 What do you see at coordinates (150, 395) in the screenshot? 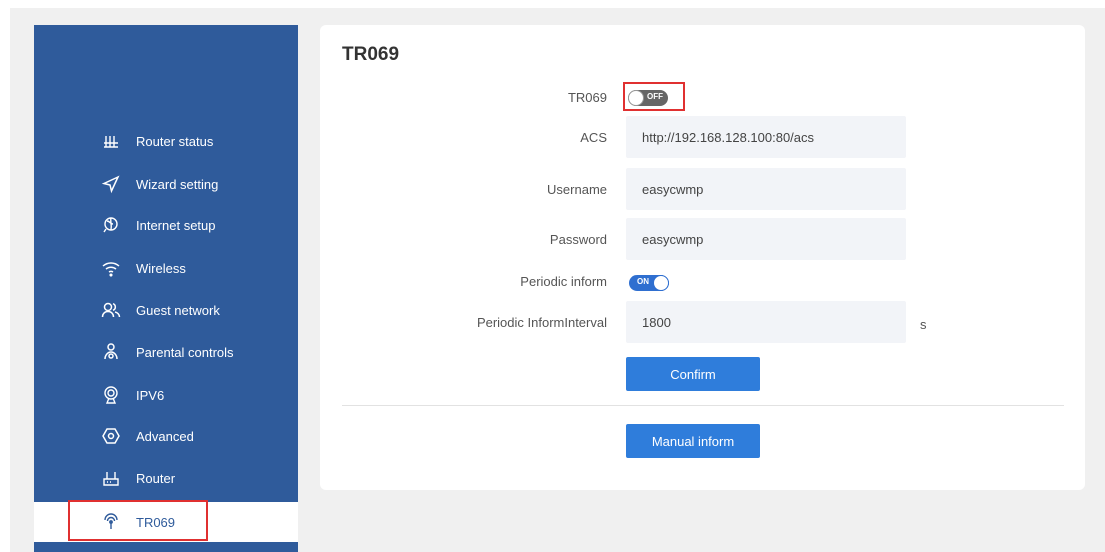
I see `sidebar-item-label: IPV6` at bounding box center [150, 395].